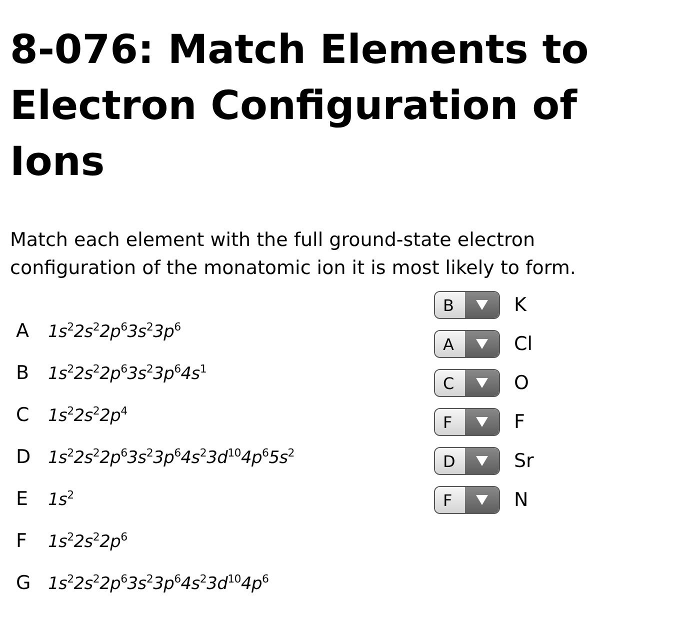 This screenshot has width=700, height=643. What do you see at coordinates (467, 461) in the screenshot?
I see `answer-dropdown: D` at bounding box center [467, 461].